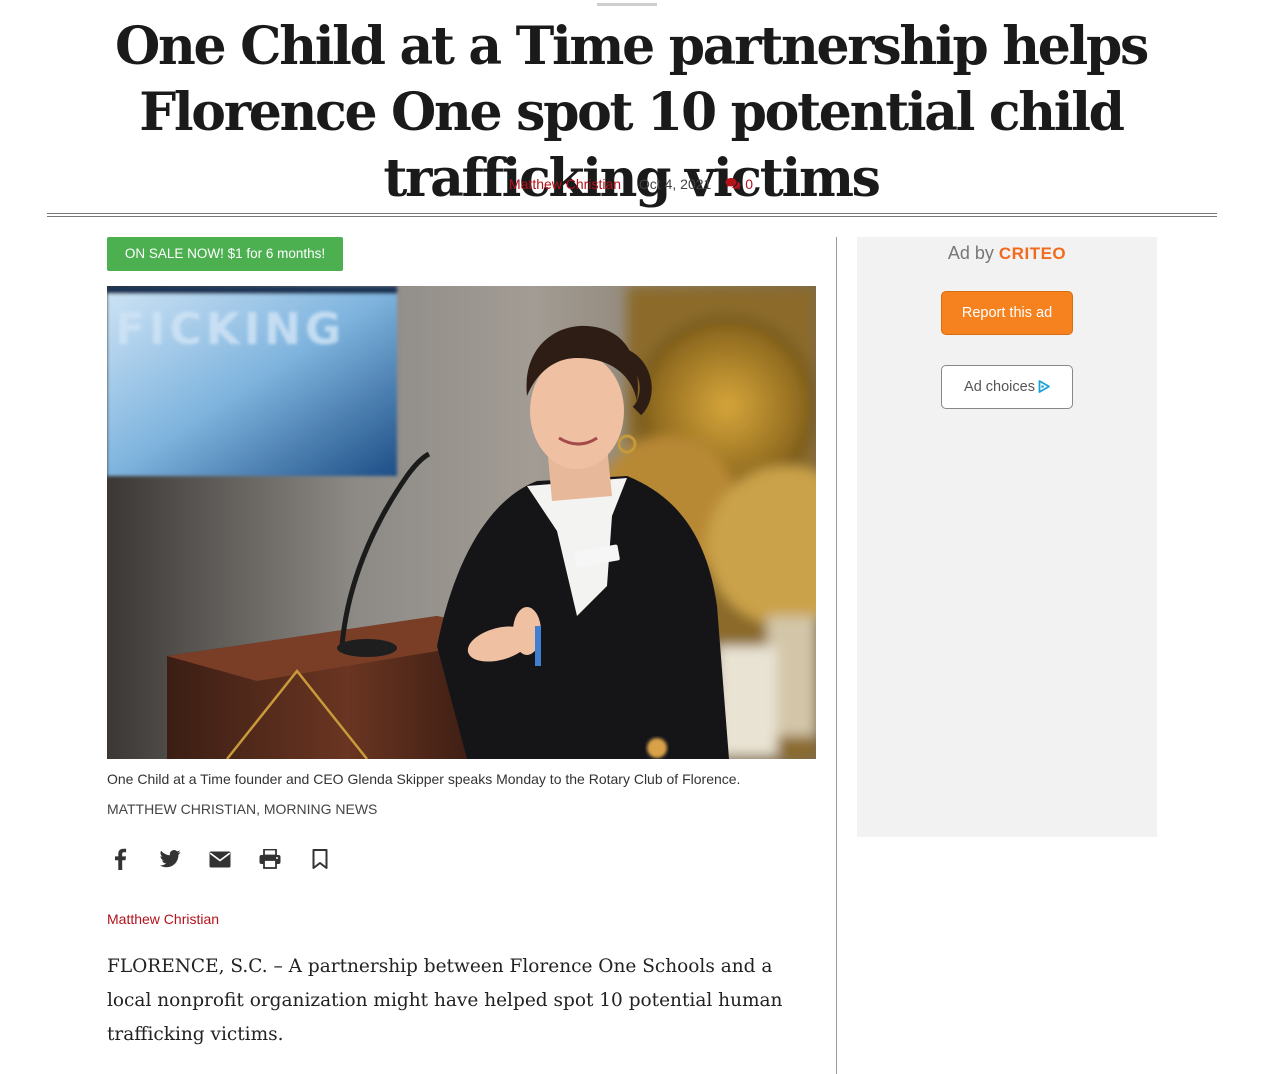 The width and height of the screenshot is (1262, 1074). I want to click on print-icon, so click(270, 859).